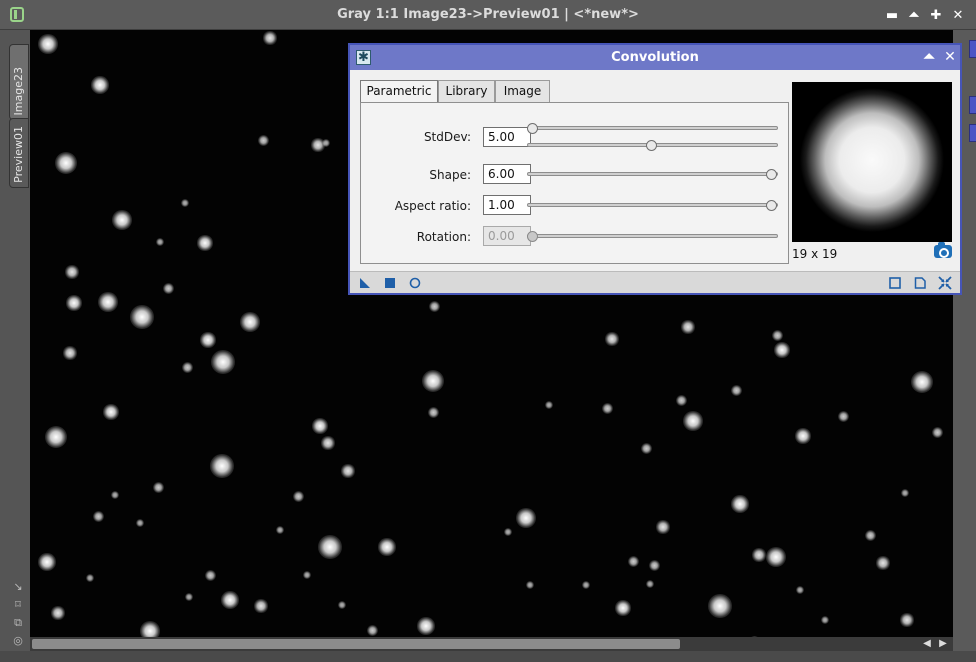 The height and width of the screenshot is (662, 976). Describe the element at coordinates (771, 205) in the screenshot. I see `aspect-ratio-thumb` at that location.